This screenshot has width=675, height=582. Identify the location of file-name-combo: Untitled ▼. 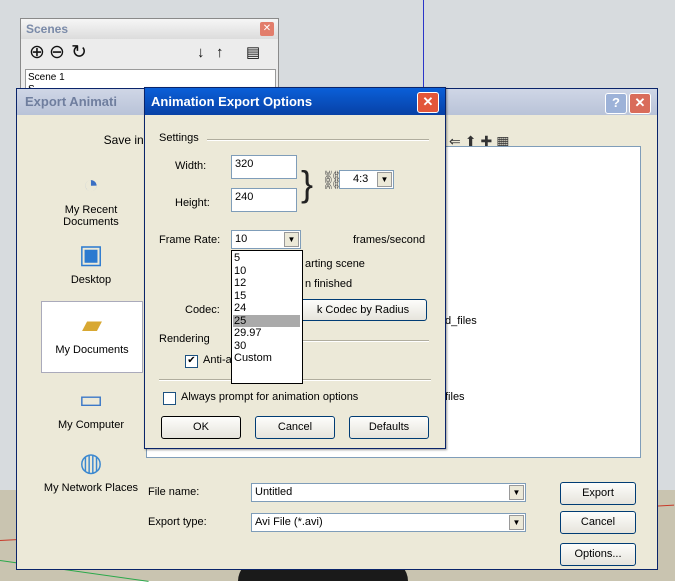
(388, 492).